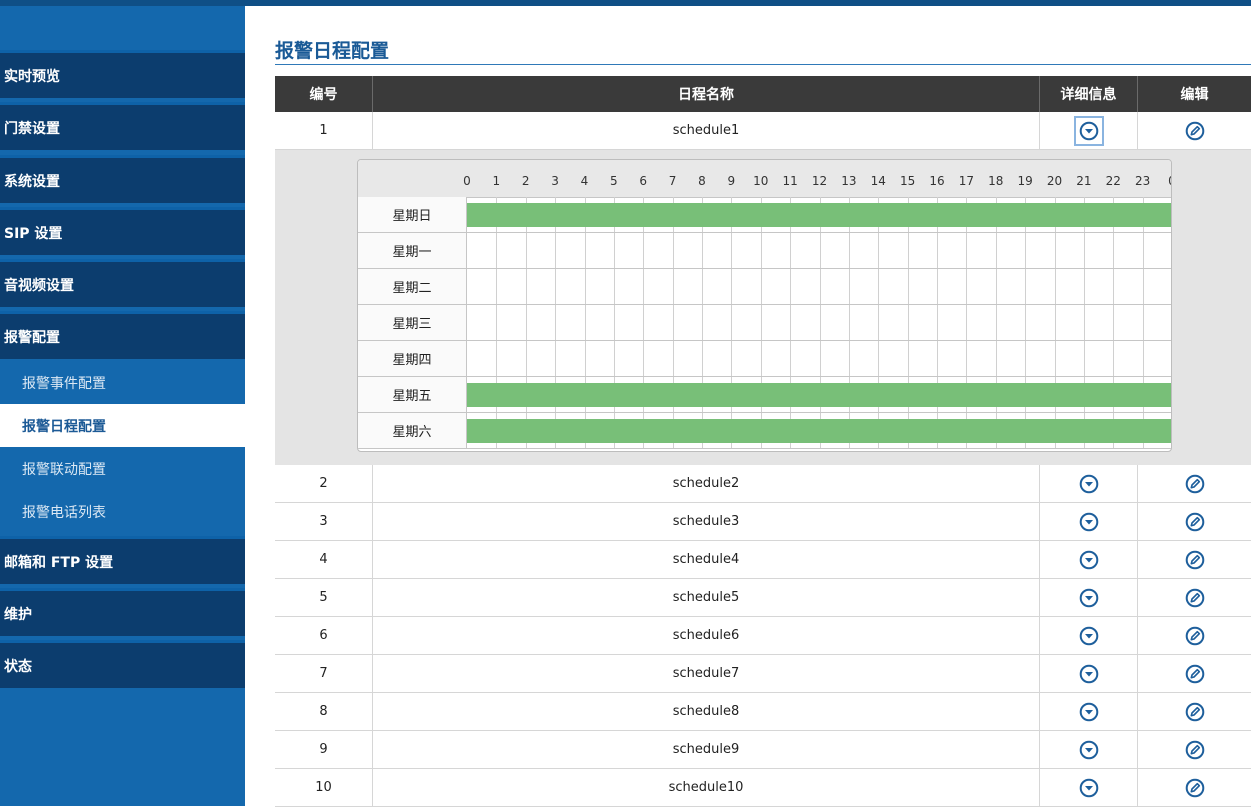 This screenshot has height=807, width=1251. Describe the element at coordinates (412, 431) in the screenshot. I see `day-label: 星期六` at that location.